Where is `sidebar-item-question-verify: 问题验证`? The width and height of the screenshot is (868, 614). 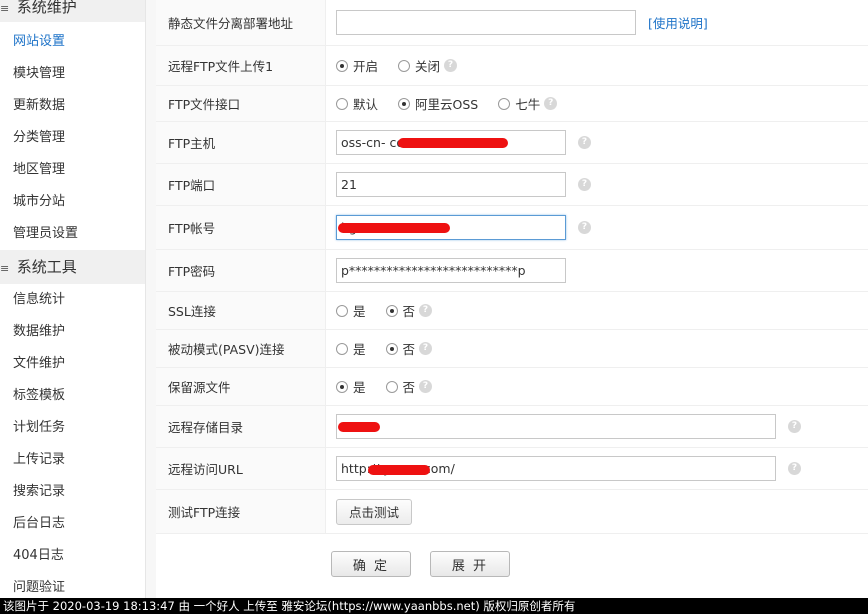 sidebar-item-question-verify: 问题验证 is located at coordinates (72, 585).